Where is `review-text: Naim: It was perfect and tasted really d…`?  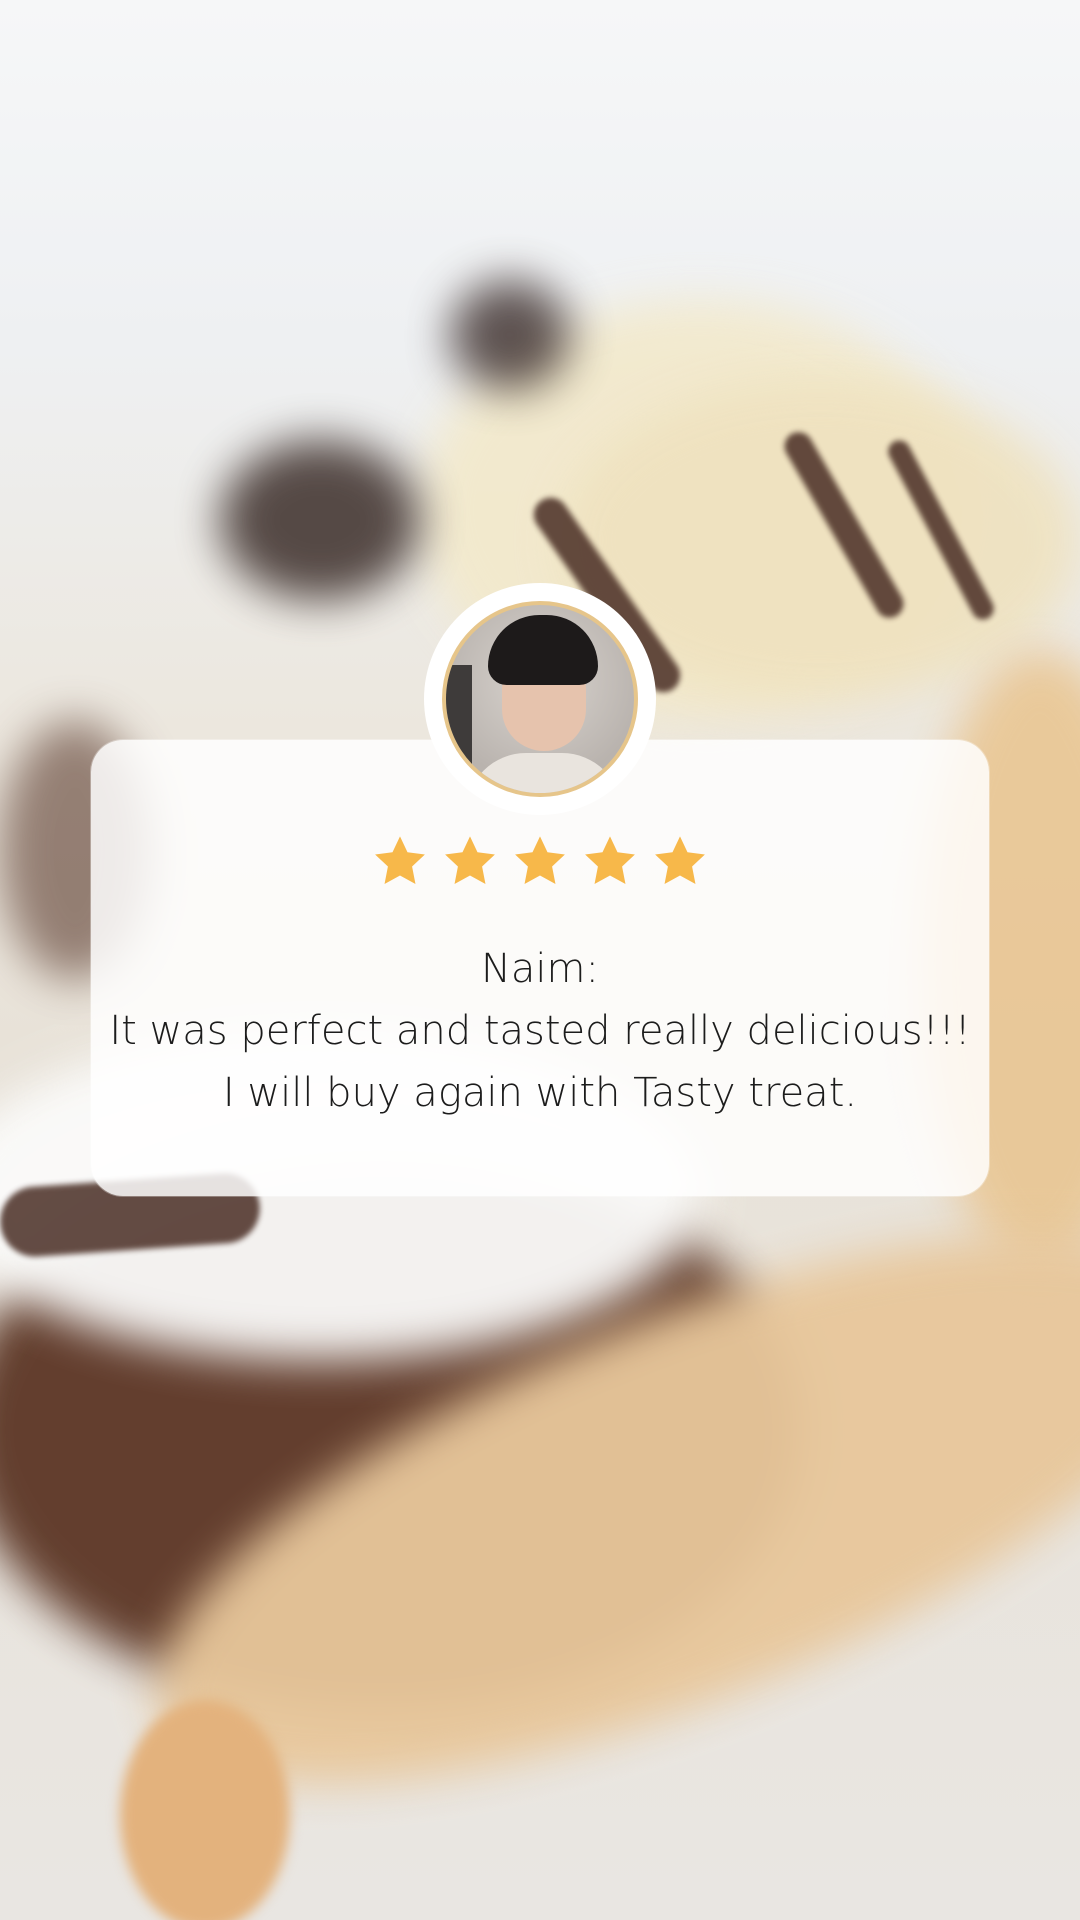 review-text: Naim: It was perfect and tasted really d… is located at coordinates (540, 1031).